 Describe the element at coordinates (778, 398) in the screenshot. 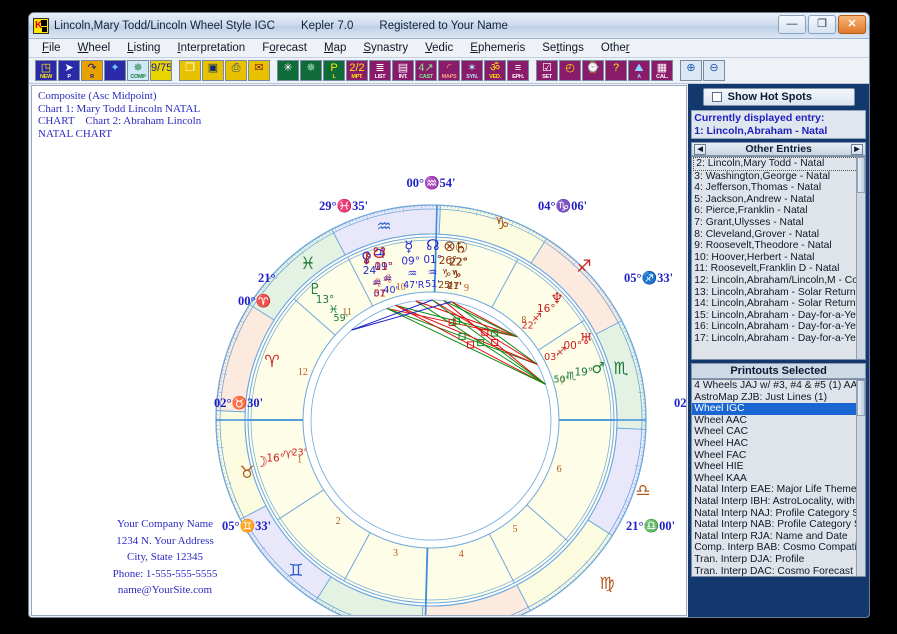

I see `printouts-list-item: AstroMap ZJB: Just Lines (1)` at that location.